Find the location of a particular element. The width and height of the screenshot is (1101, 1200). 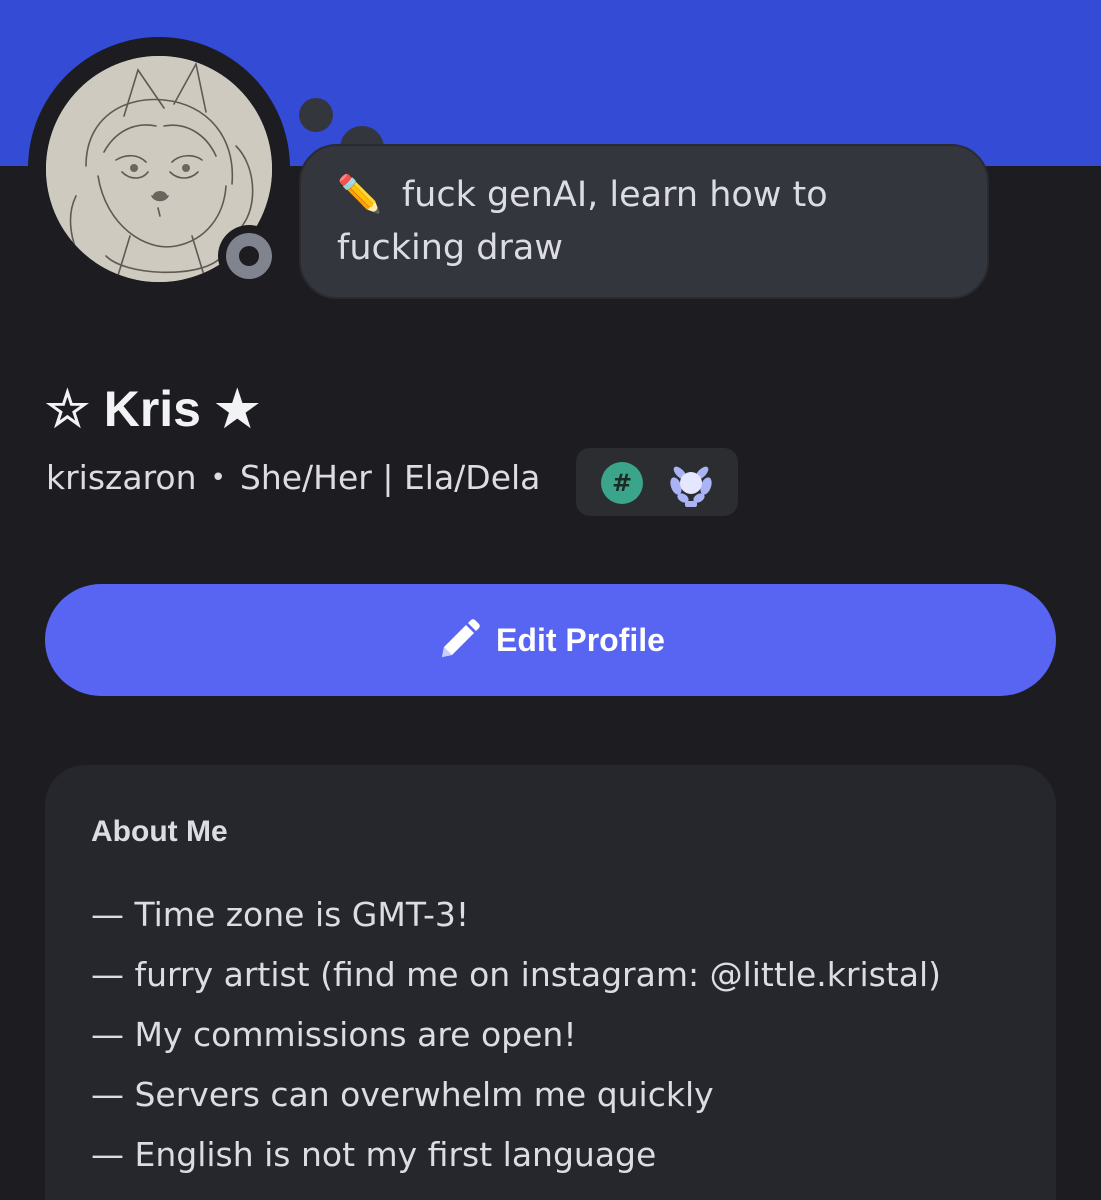

edit-profile-button: Edit Profile is located at coordinates (550, 640).